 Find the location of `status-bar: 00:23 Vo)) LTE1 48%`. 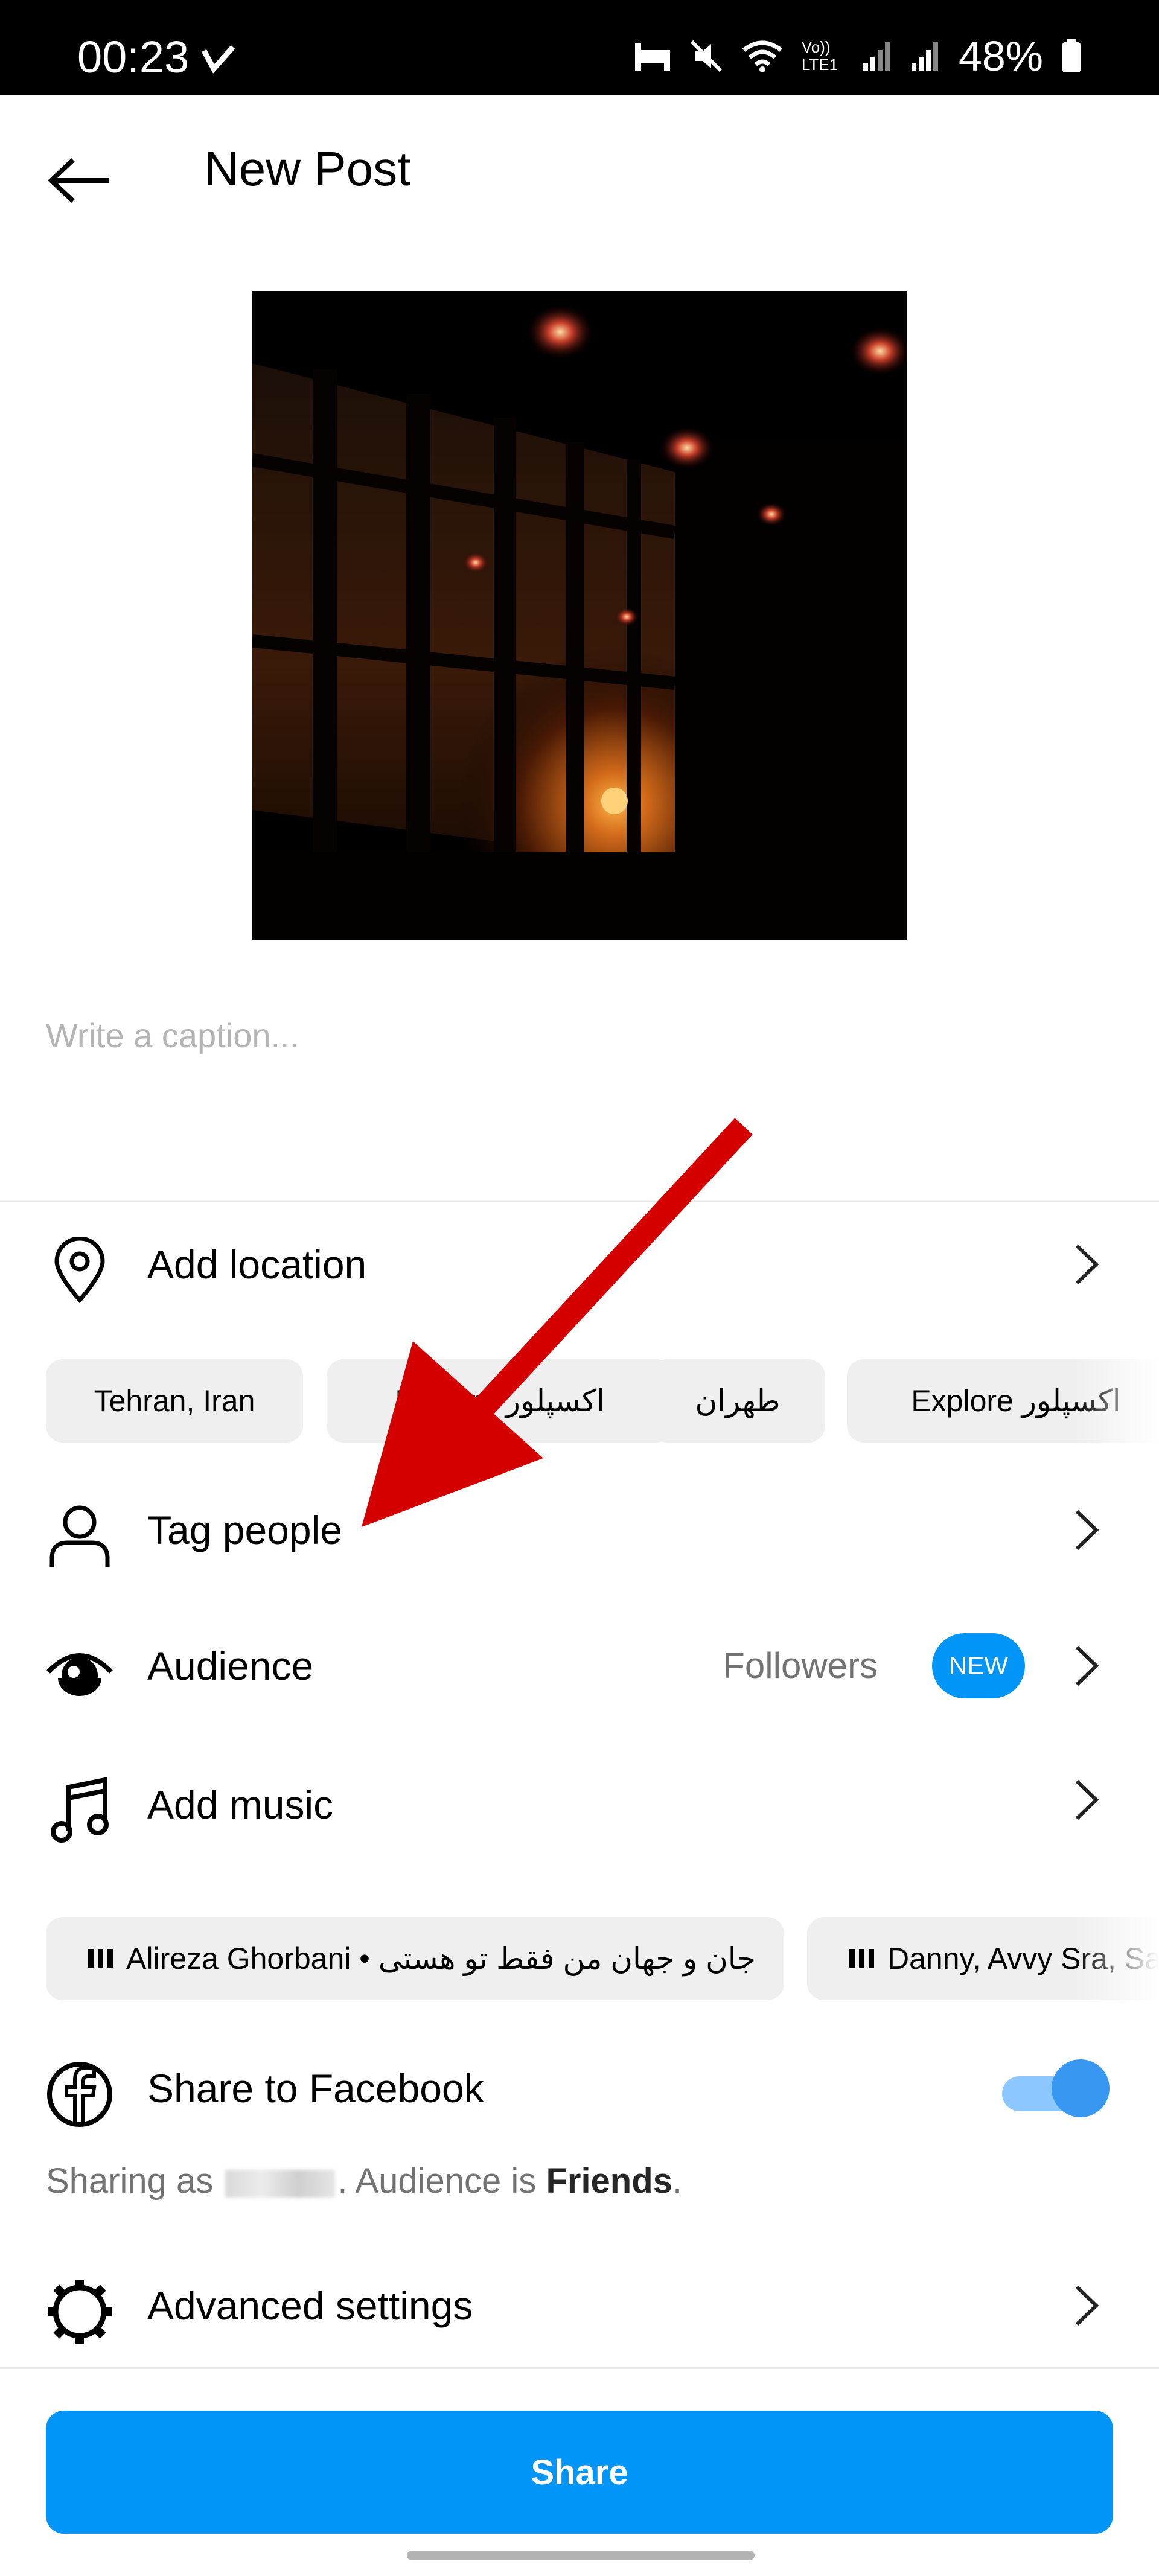

status-bar: 00:23 Vo)) LTE1 48% is located at coordinates (579, 47).